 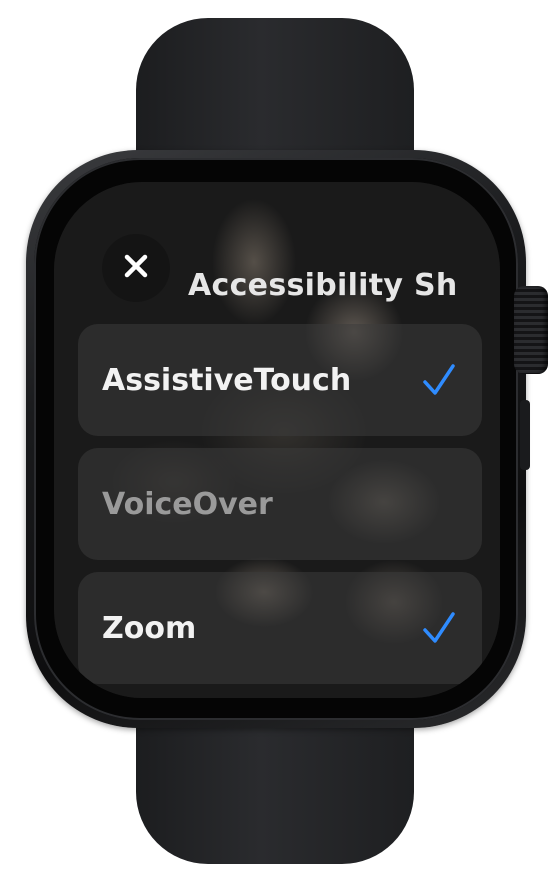 What do you see at coordinates (280, 628) in the screenshot?
I see `list-item-zoom: Zoom` at bounding box center [280, 628].